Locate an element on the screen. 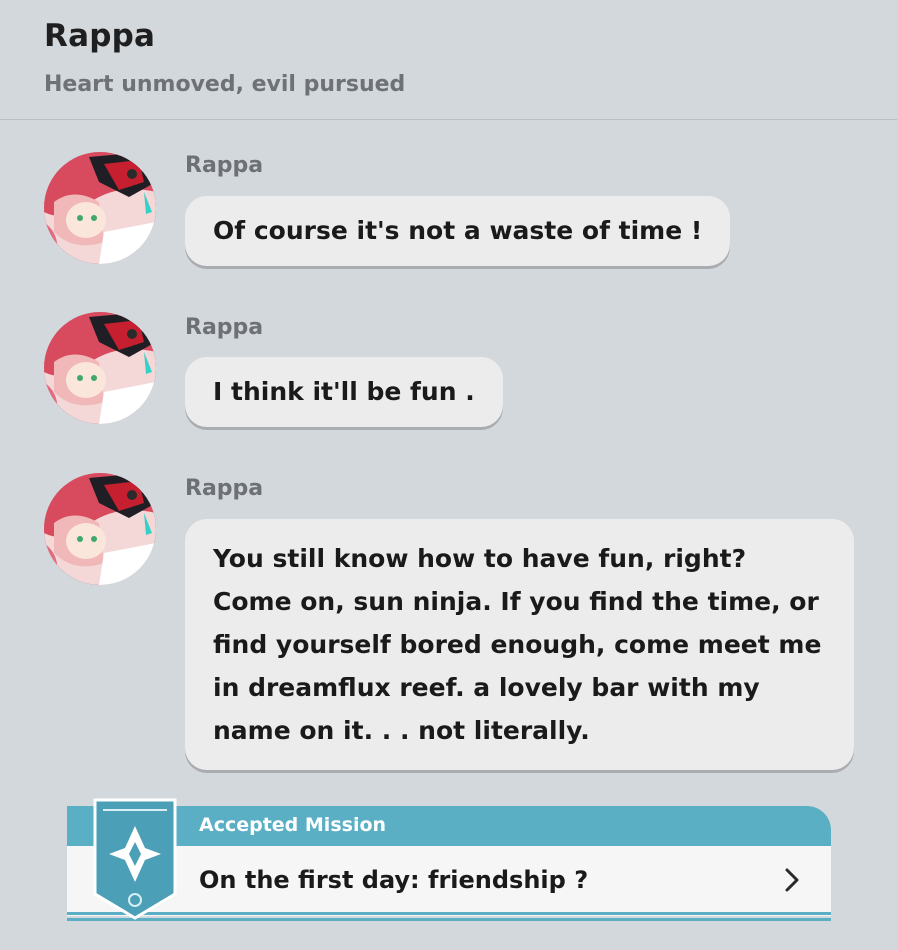 The width and height of the screenshot is (897, 950). message-text-line: name on it. . . not literally. is located at coordinates (401, 730).